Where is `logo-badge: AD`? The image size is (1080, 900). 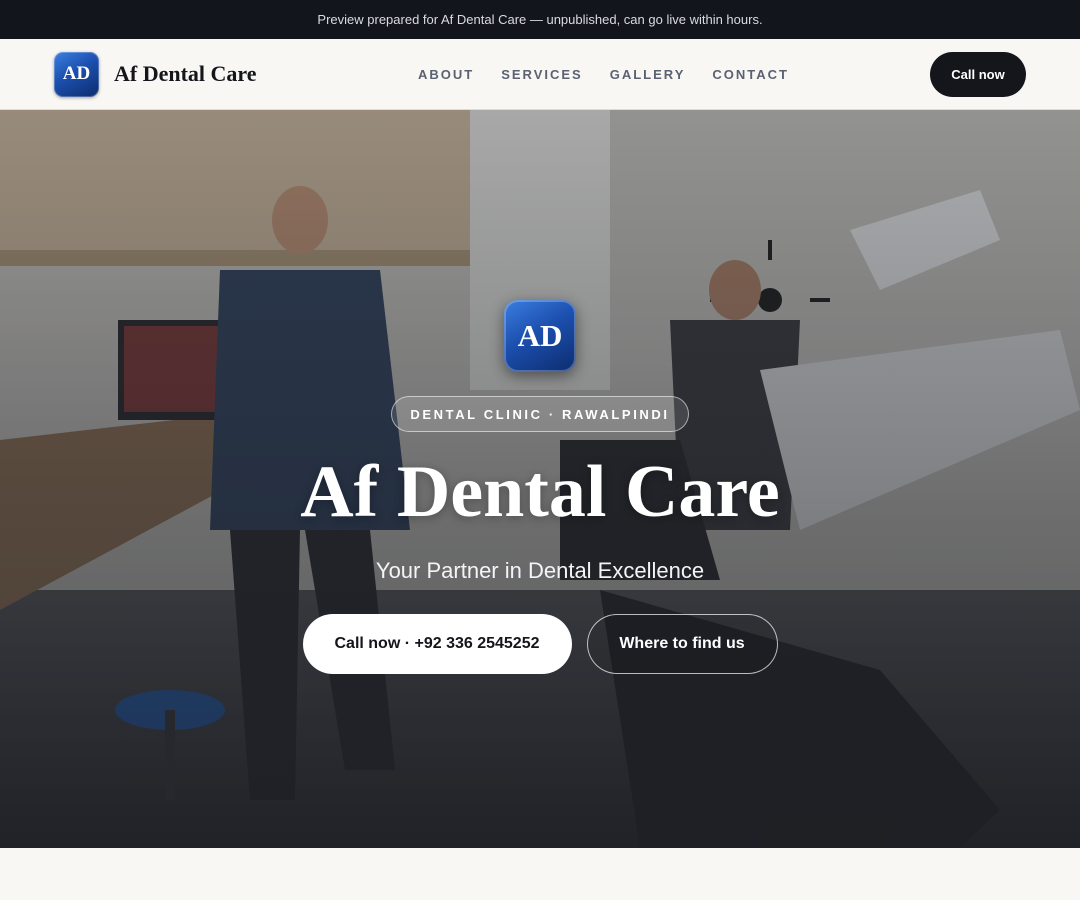
logo-badge: AD is located at coordinates (76, 74).